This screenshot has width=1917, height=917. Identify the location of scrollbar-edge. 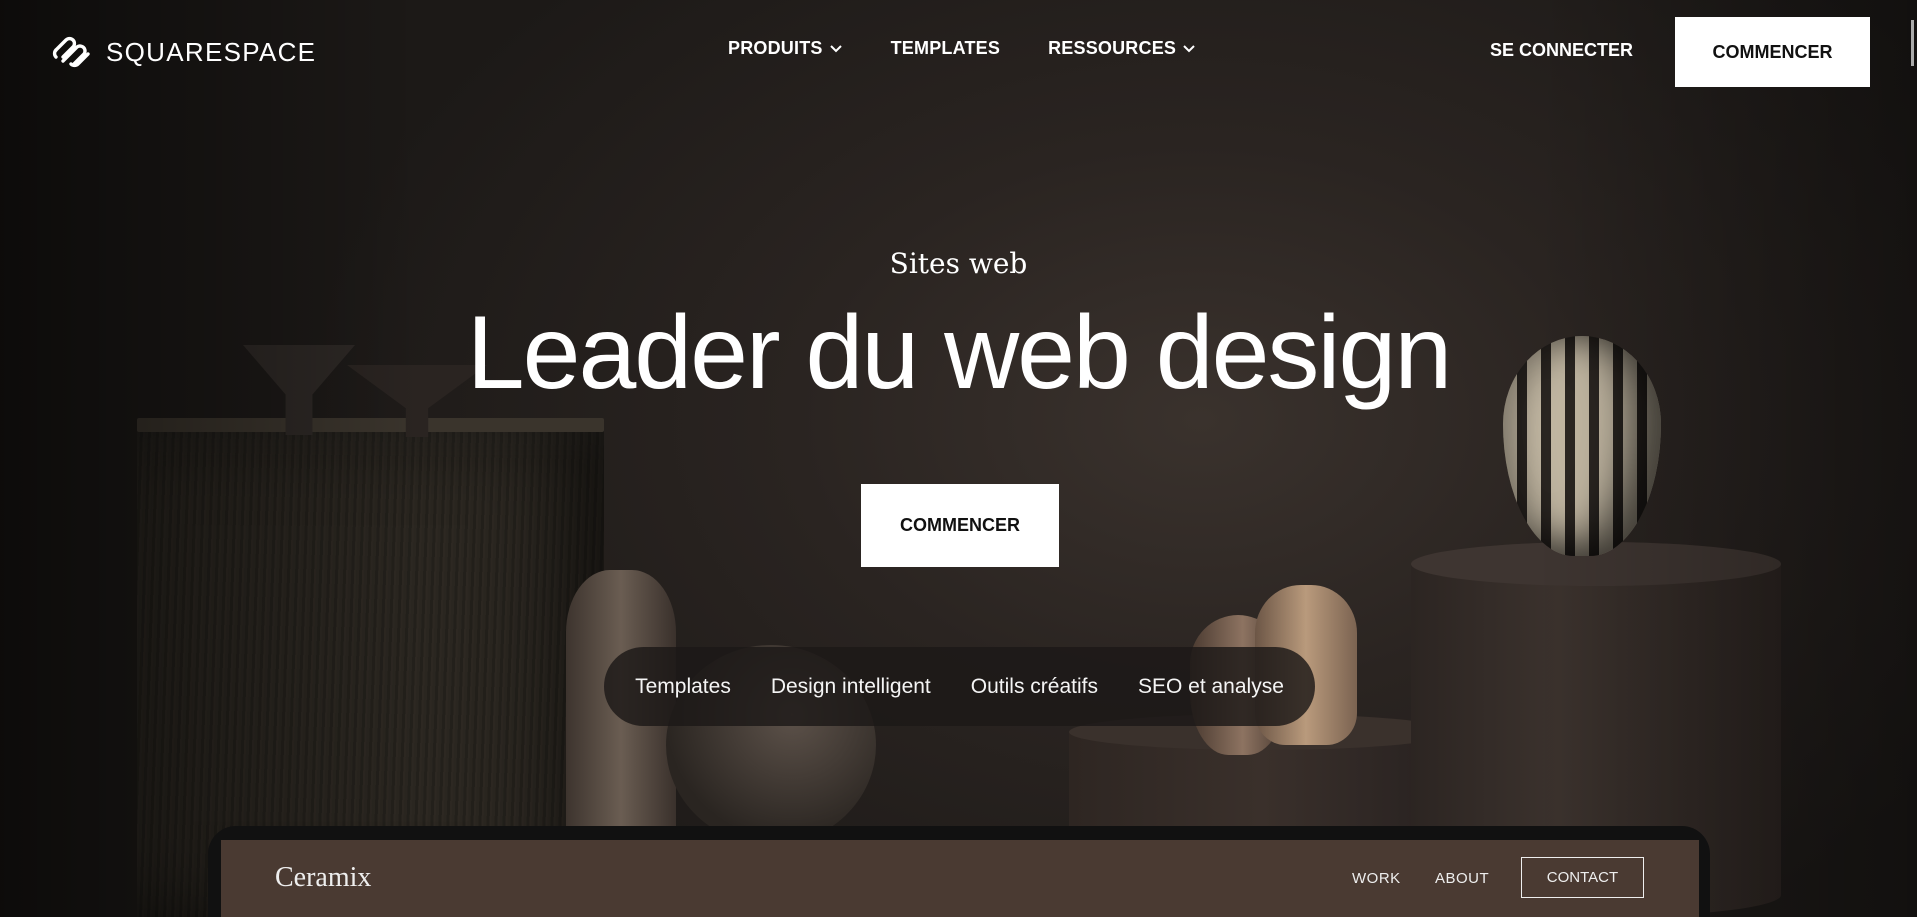
(1912, 43).